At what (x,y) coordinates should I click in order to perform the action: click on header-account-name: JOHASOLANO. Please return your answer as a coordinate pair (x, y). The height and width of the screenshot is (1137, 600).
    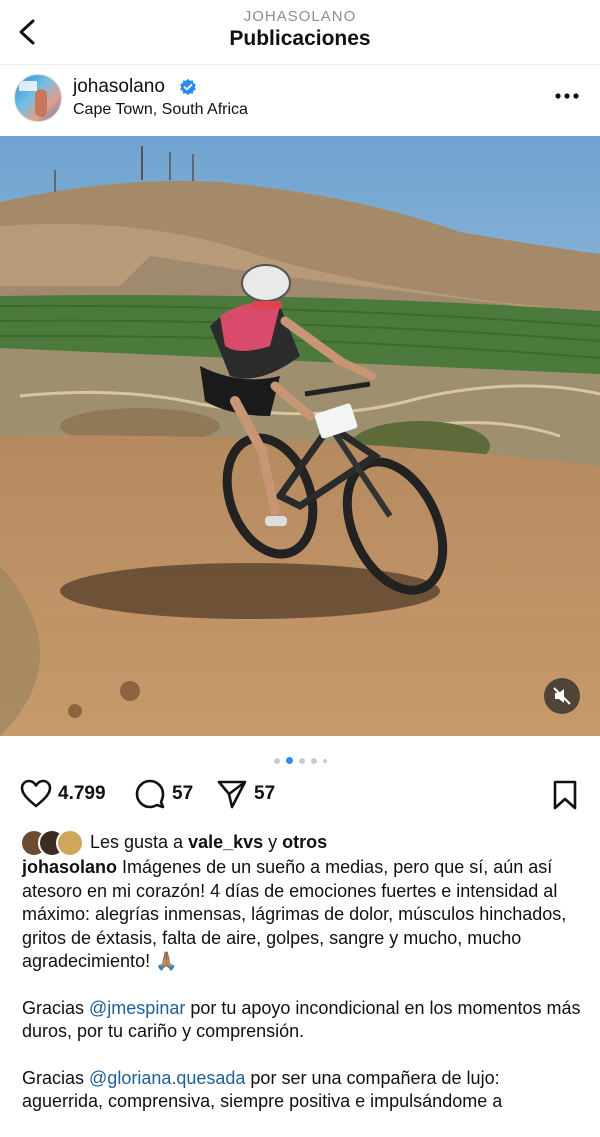
    Looking at the image, I should click on (300, 16).